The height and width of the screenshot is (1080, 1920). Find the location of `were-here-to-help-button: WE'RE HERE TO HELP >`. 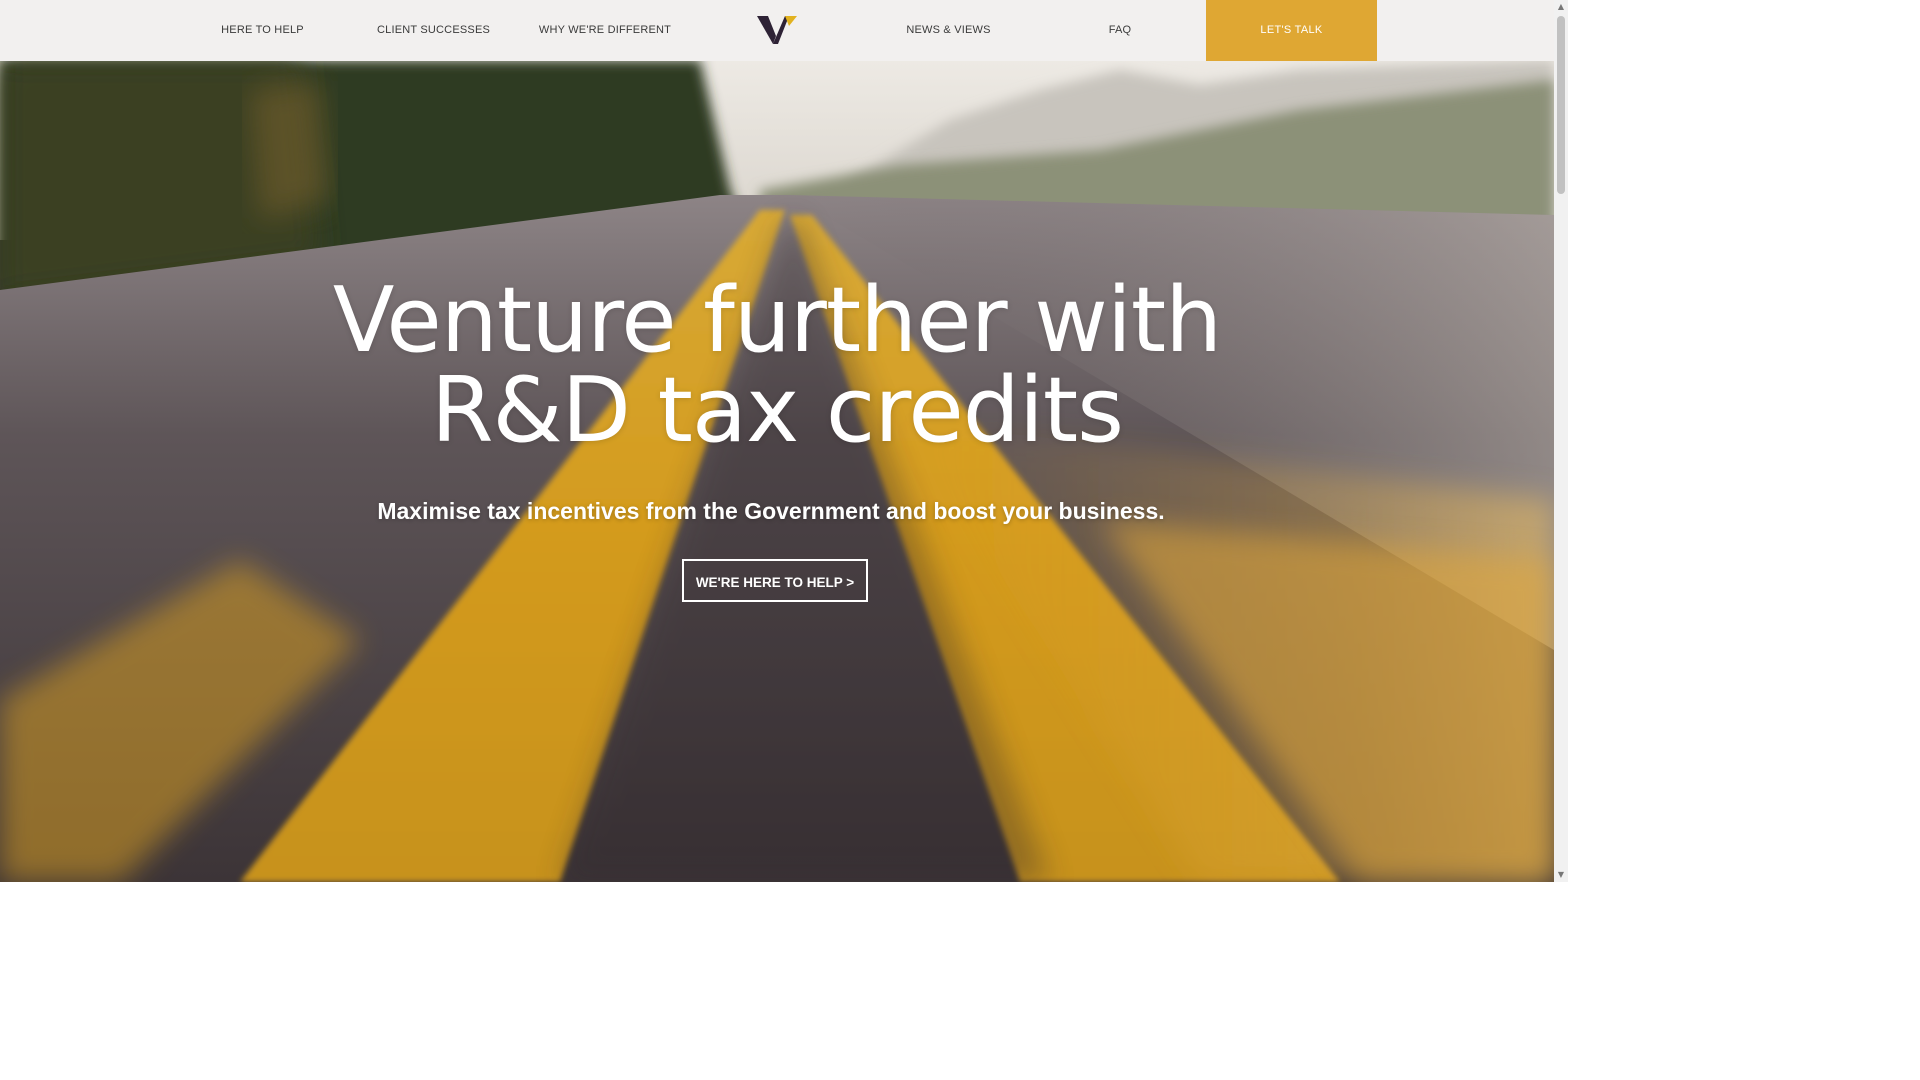

were-here-to-help-button: WE'RE HERE TO HELP > is located at coordinates (775, 580).